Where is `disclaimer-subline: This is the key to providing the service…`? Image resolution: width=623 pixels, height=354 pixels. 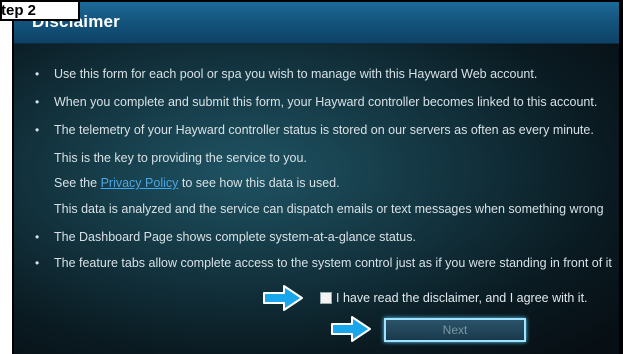 disclaimer-subline: This is the key to providing the service… is located at coordinates (180, 158).